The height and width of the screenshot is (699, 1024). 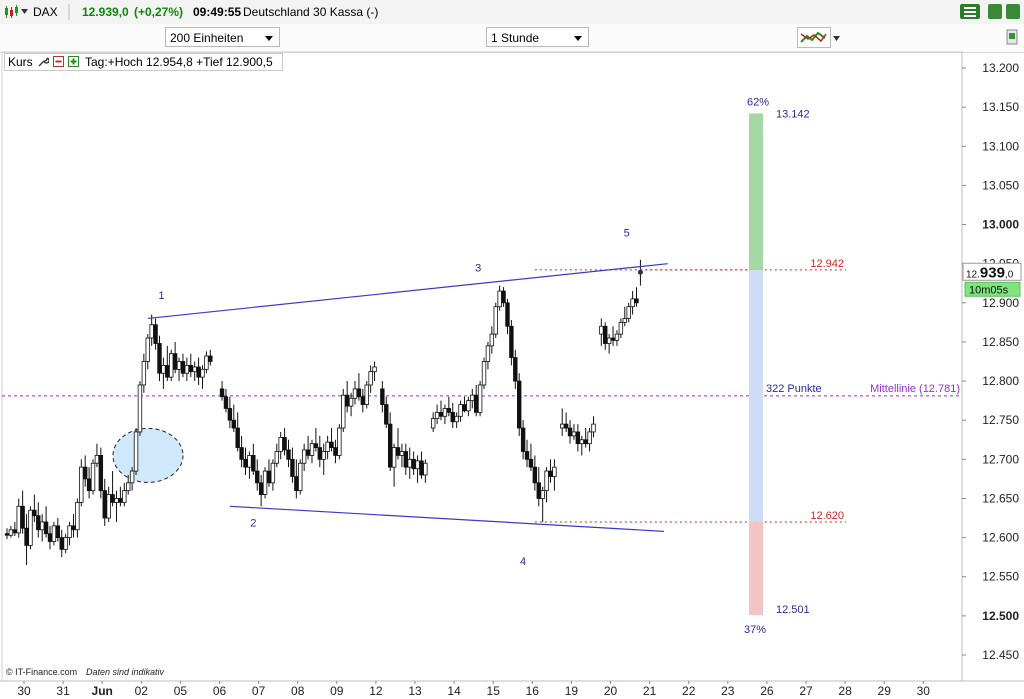 What do you see at coordinates (25, 12) in the screenshot?
I see `dropdown-arrow-icon` at bounding box center [25, 12].